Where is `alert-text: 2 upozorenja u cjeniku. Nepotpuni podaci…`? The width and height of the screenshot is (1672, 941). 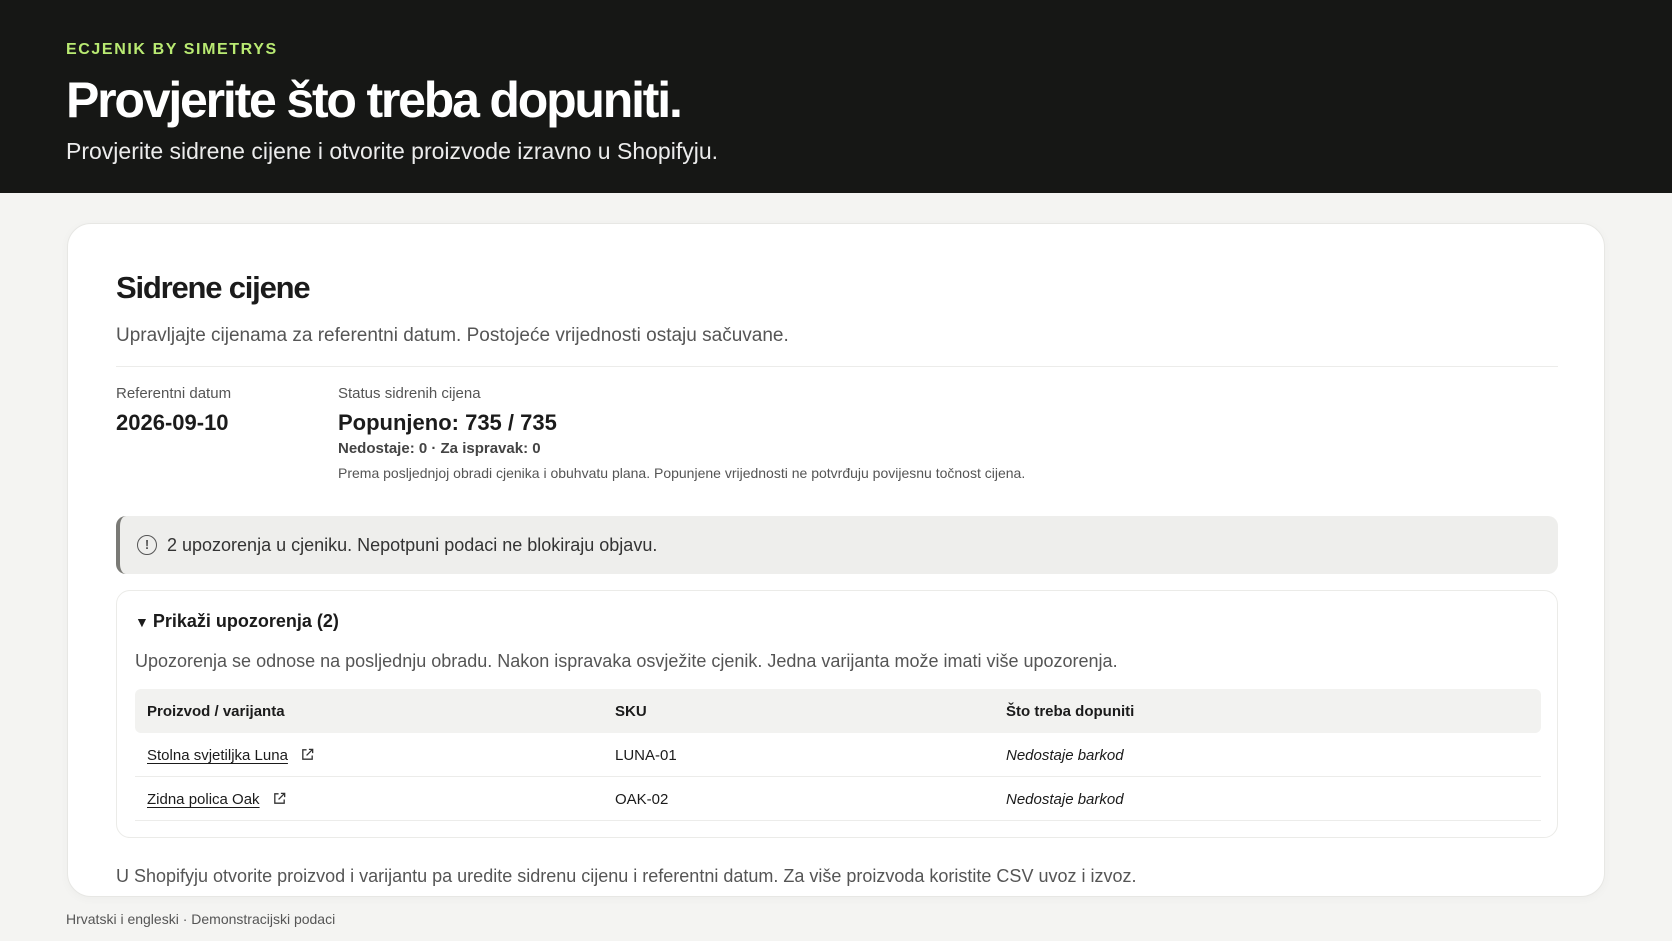
alert-text: 2 upozorenja u cjeniku. Nepotpuni podaci… is located at coordinates (412, 545).